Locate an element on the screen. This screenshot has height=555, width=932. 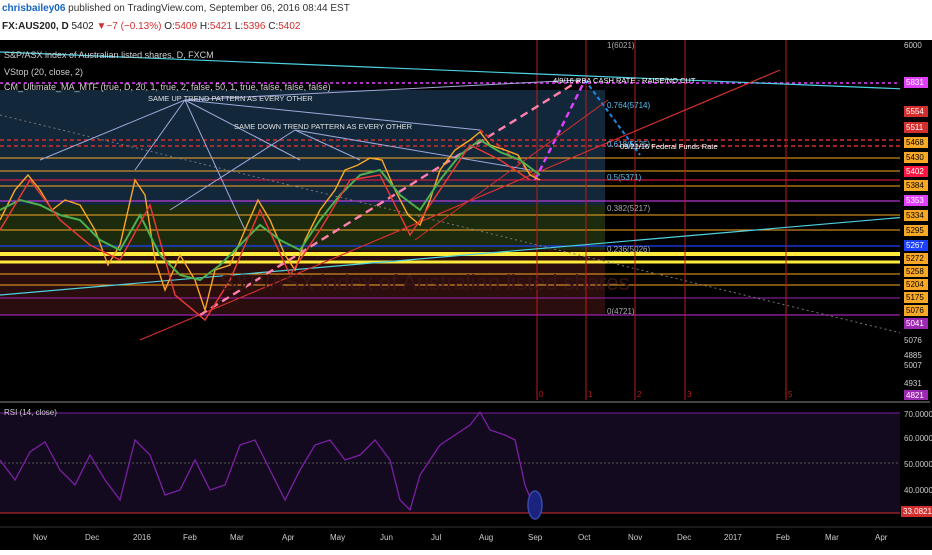
fib-level-label: 0(4721) is located at coordinates (621, 311).